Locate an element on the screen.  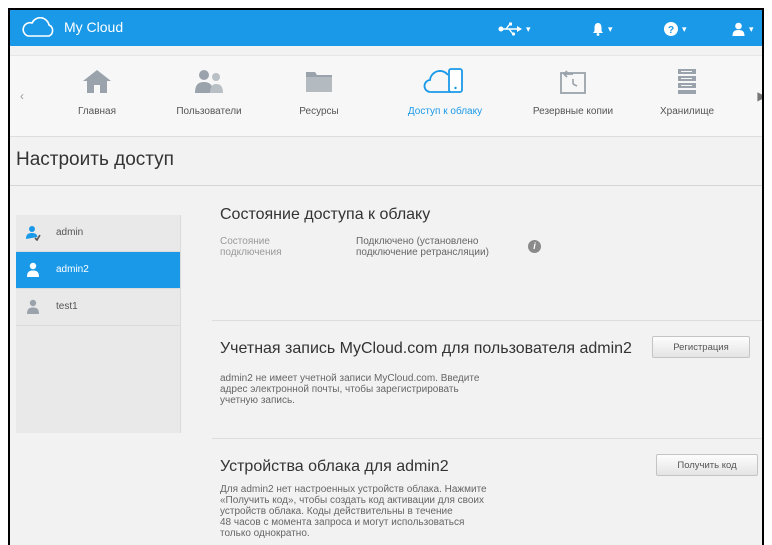
label-line: подключения is located at coordinates (251, 252).